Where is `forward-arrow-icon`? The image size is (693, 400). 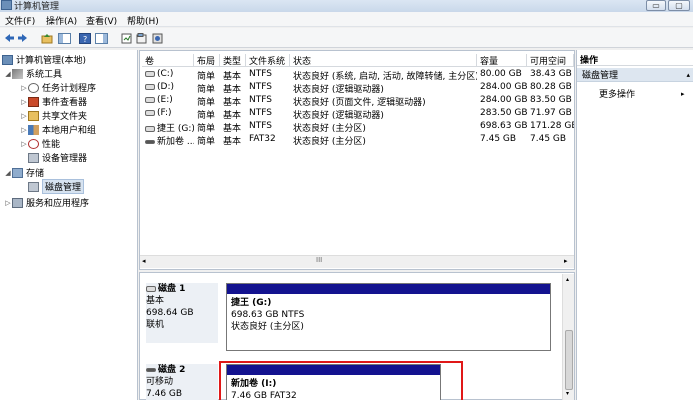
forward-arrow-icon is located at coordinates (22, 38).